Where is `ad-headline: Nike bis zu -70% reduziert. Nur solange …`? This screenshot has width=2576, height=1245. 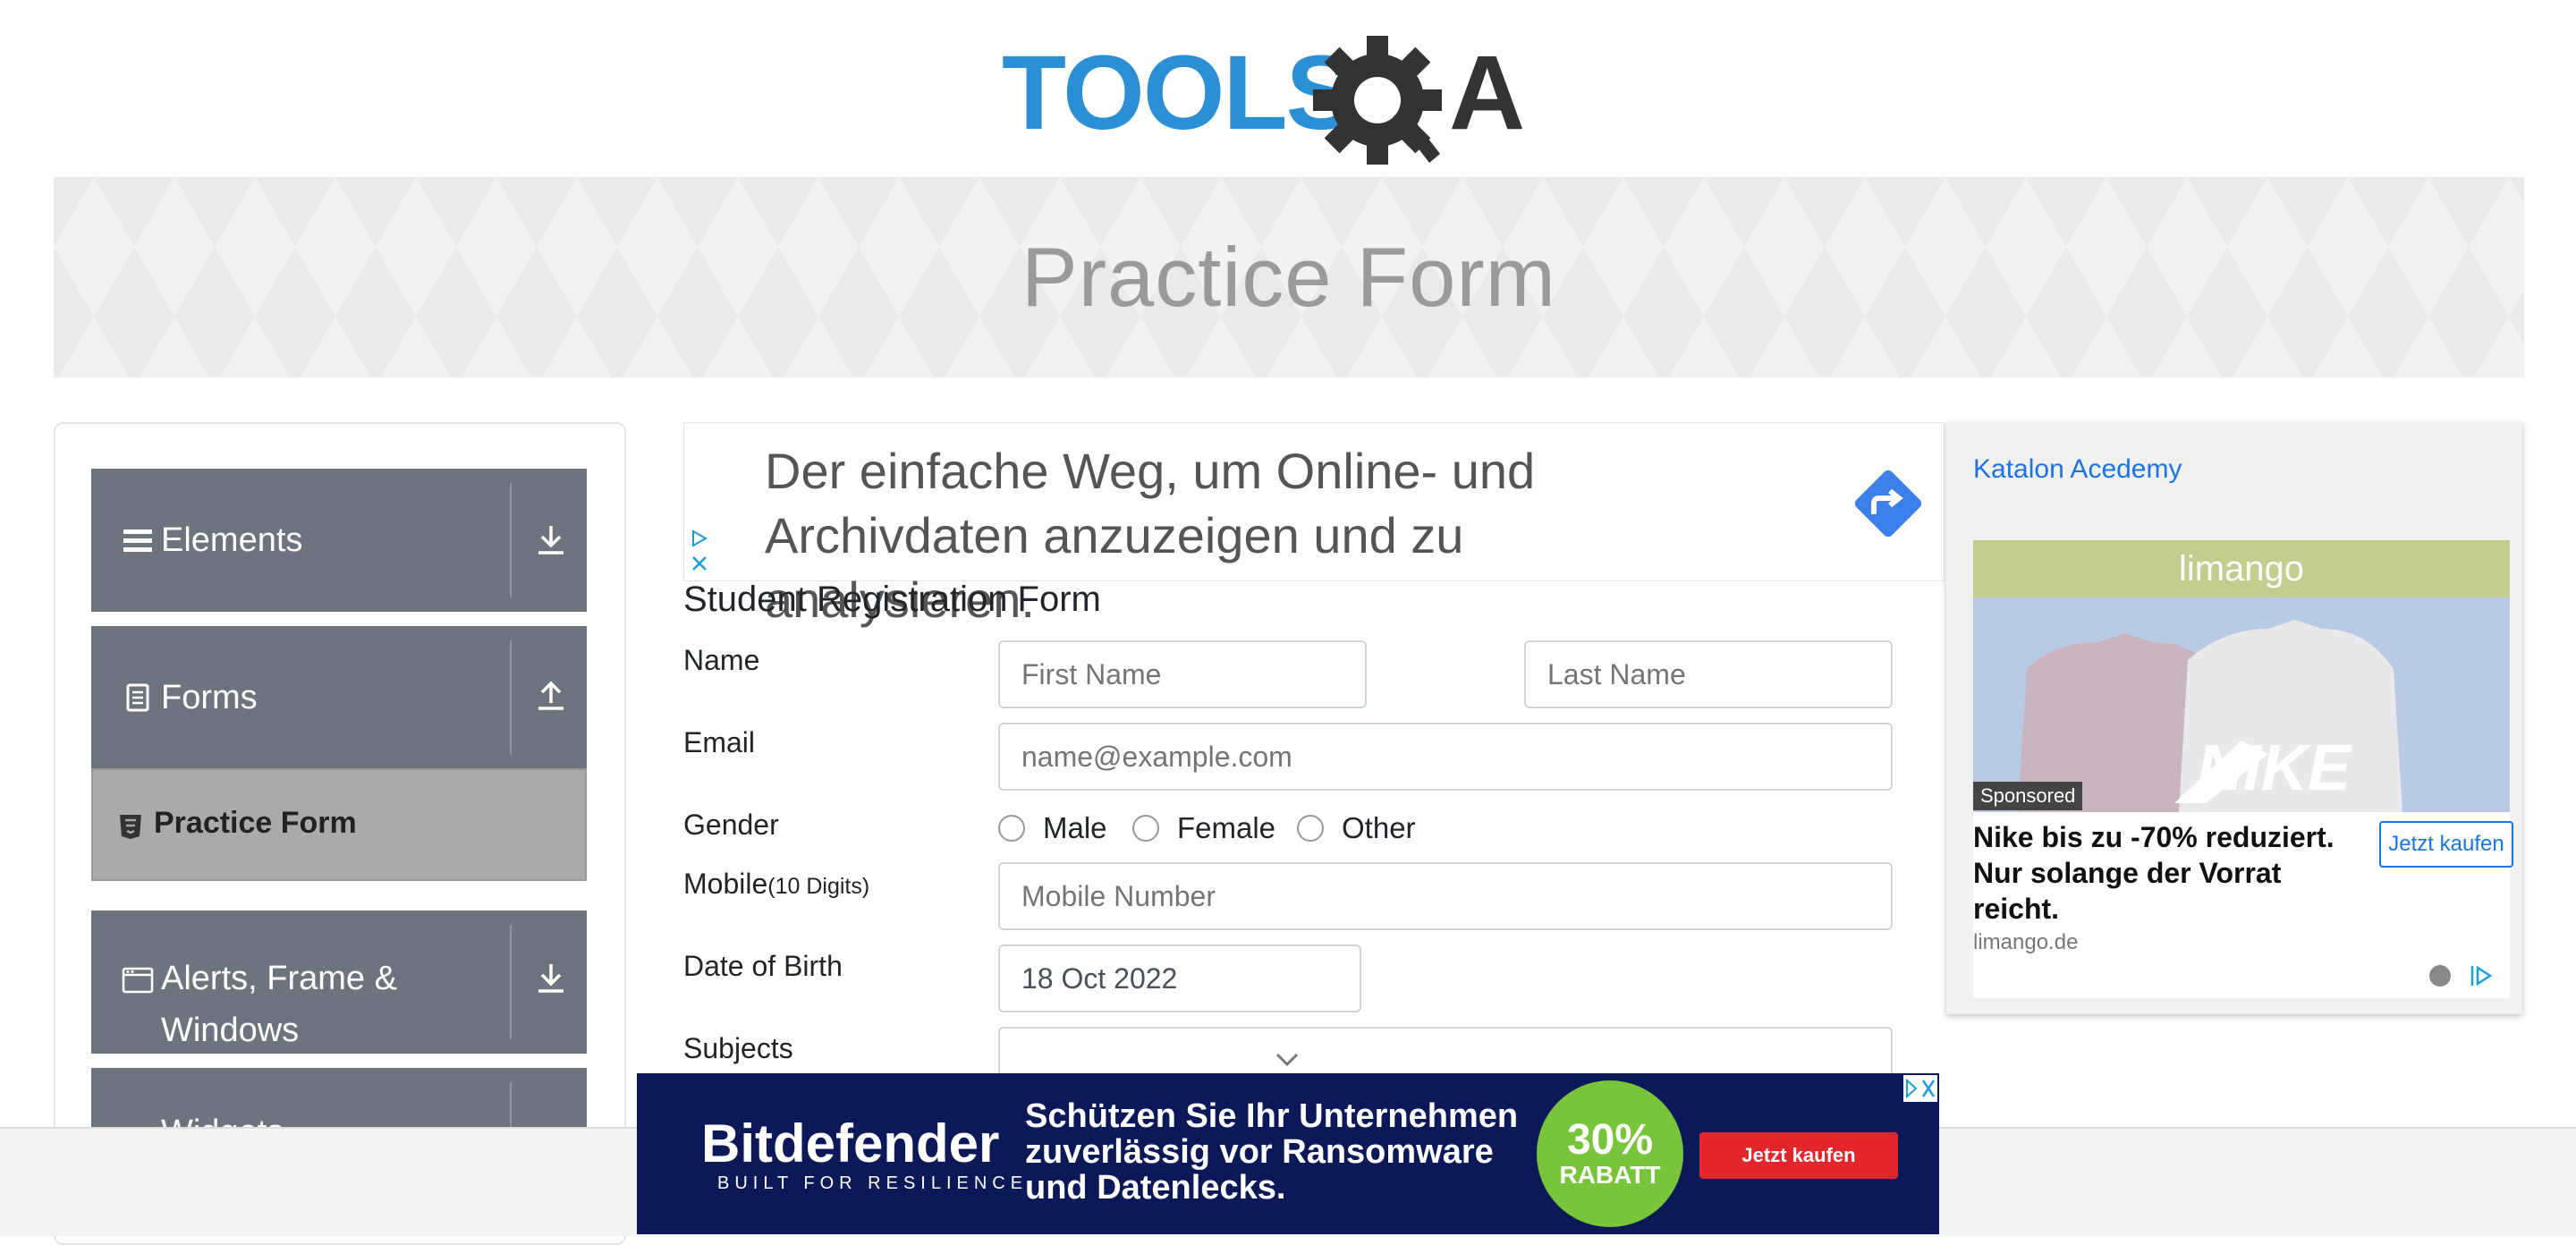
ad-headline: Nike bis zu -70% reduziert. Nur solange … is located at coordinates (2170, 873).